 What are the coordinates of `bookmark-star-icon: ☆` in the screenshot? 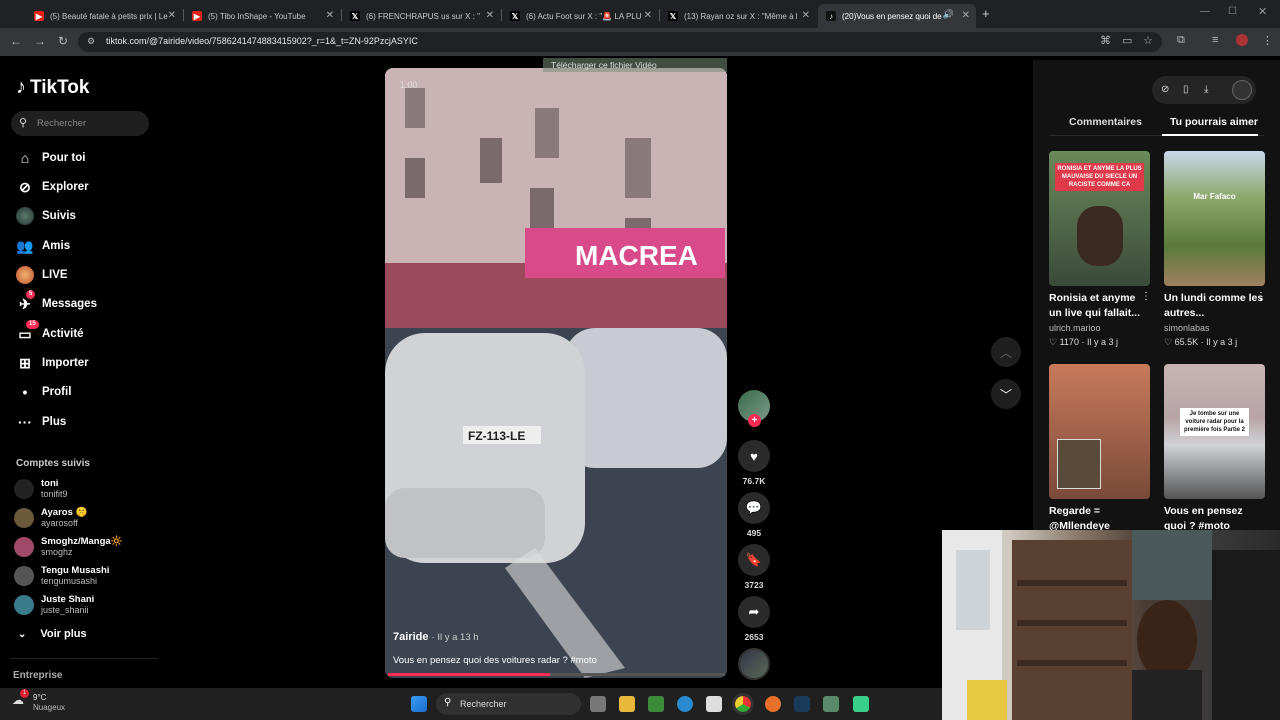 It's located at (1148, 40).